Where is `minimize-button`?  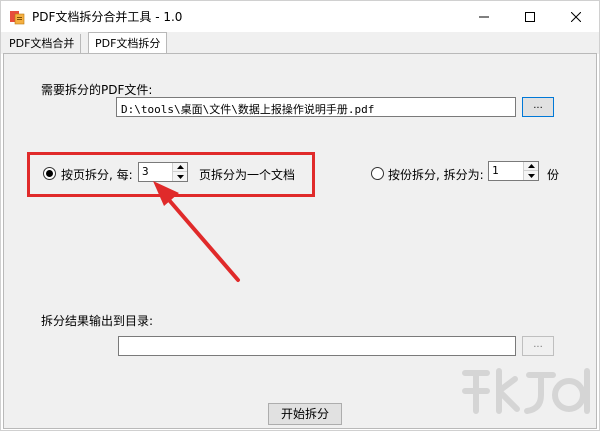 minimize-button is located at coordinates (484, 16).